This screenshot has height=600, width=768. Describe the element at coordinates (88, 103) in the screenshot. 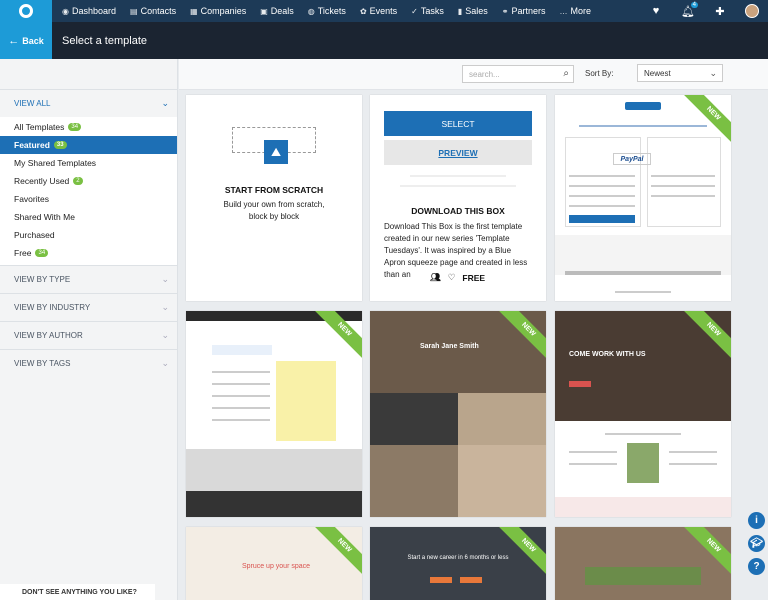

I see `view-all-section: VIEW ALL ⌄` at that location.